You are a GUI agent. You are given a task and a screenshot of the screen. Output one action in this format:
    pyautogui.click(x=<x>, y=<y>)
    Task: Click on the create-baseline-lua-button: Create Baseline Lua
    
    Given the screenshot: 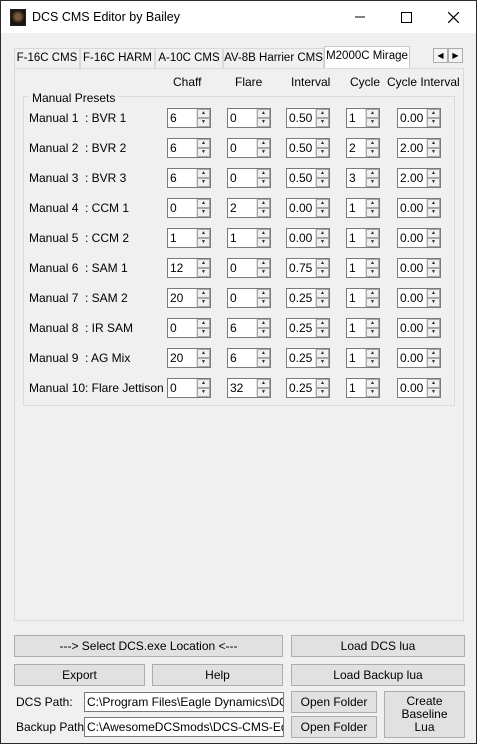 What is the action you would take?
    pyautogui.click(x=424, y=714)
    